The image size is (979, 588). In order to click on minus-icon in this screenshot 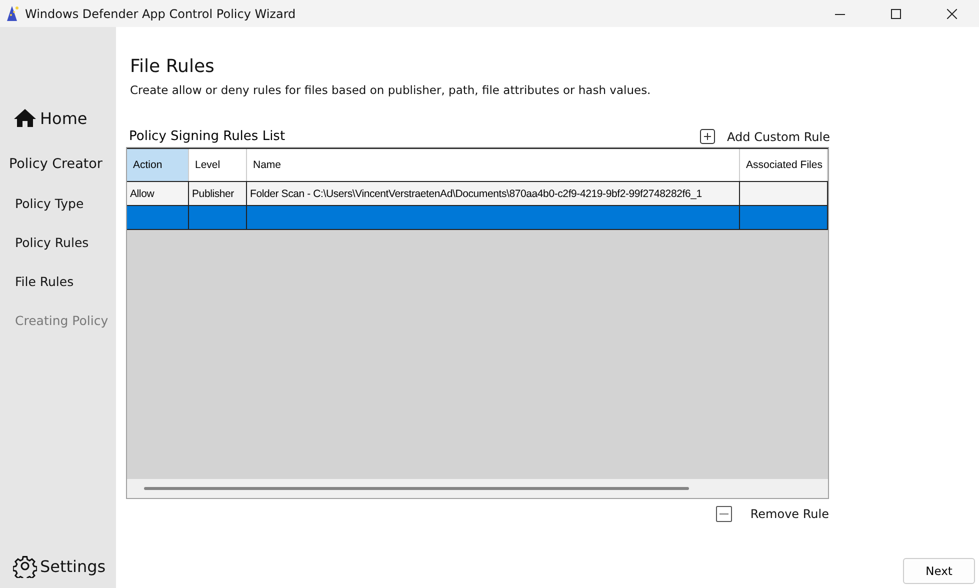, I will do `click(724, 514)`.